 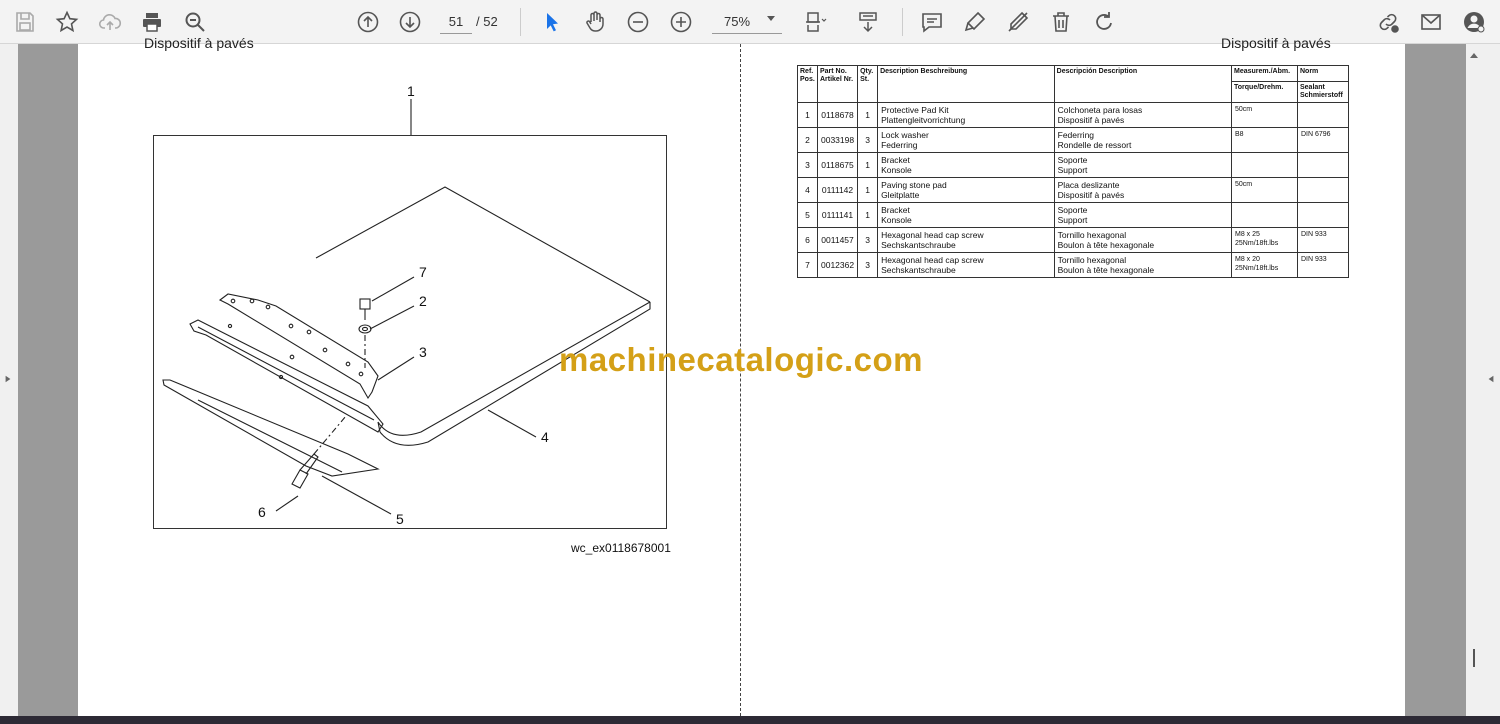 What do you see at coordinates (899, 145) in the screenshot?
I see `desc-de: Federring` at bounding box center [899, 145].